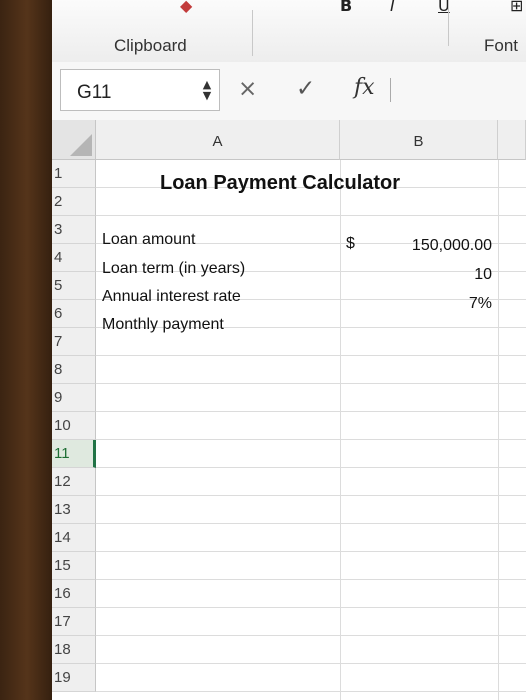 The image size is (526, 700). I want to click on row-header-12: 12, so click(74, 482).